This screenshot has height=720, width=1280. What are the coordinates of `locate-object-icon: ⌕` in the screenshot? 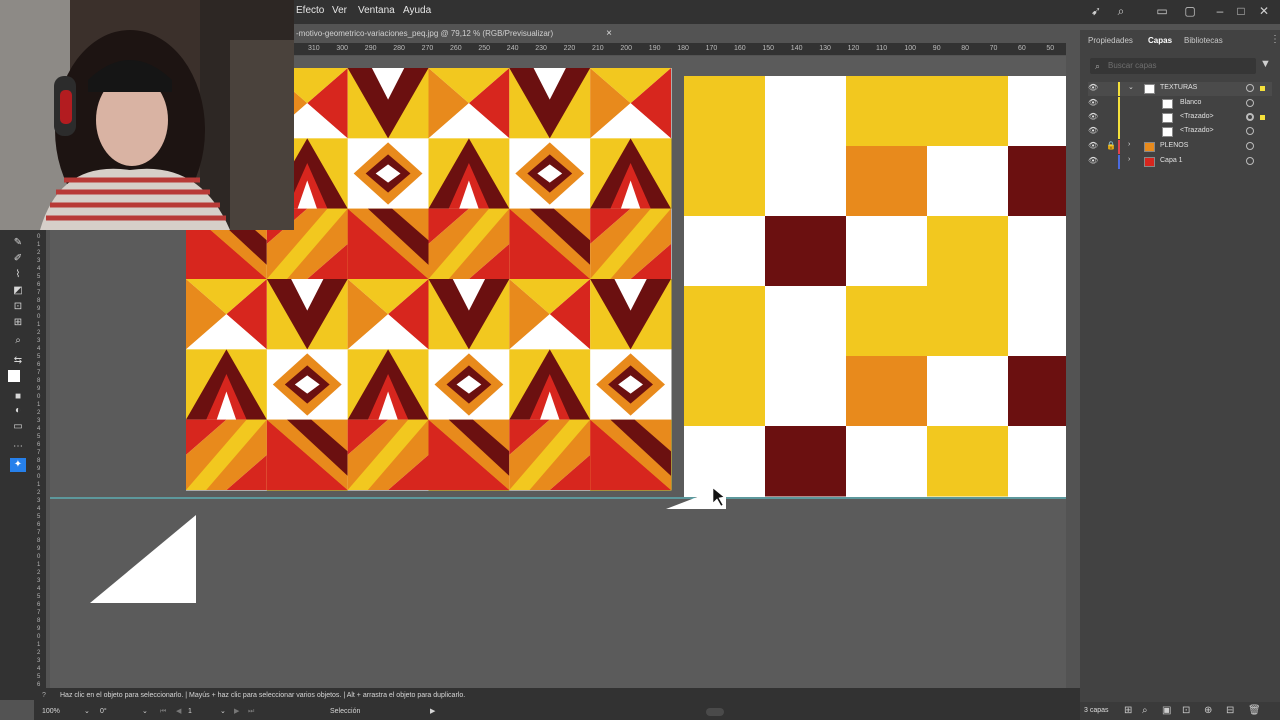 It's located at (1145, 711).